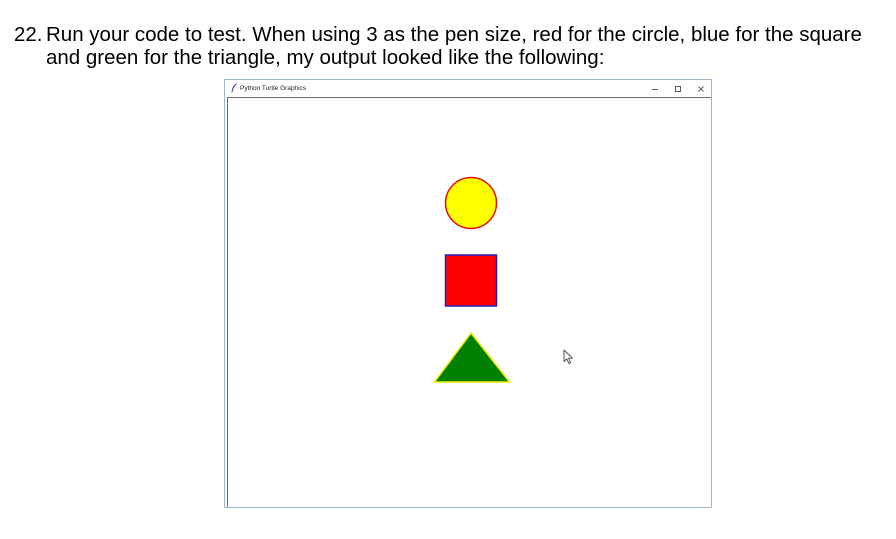  I want to click on yellow-circle, so click(471, 203).